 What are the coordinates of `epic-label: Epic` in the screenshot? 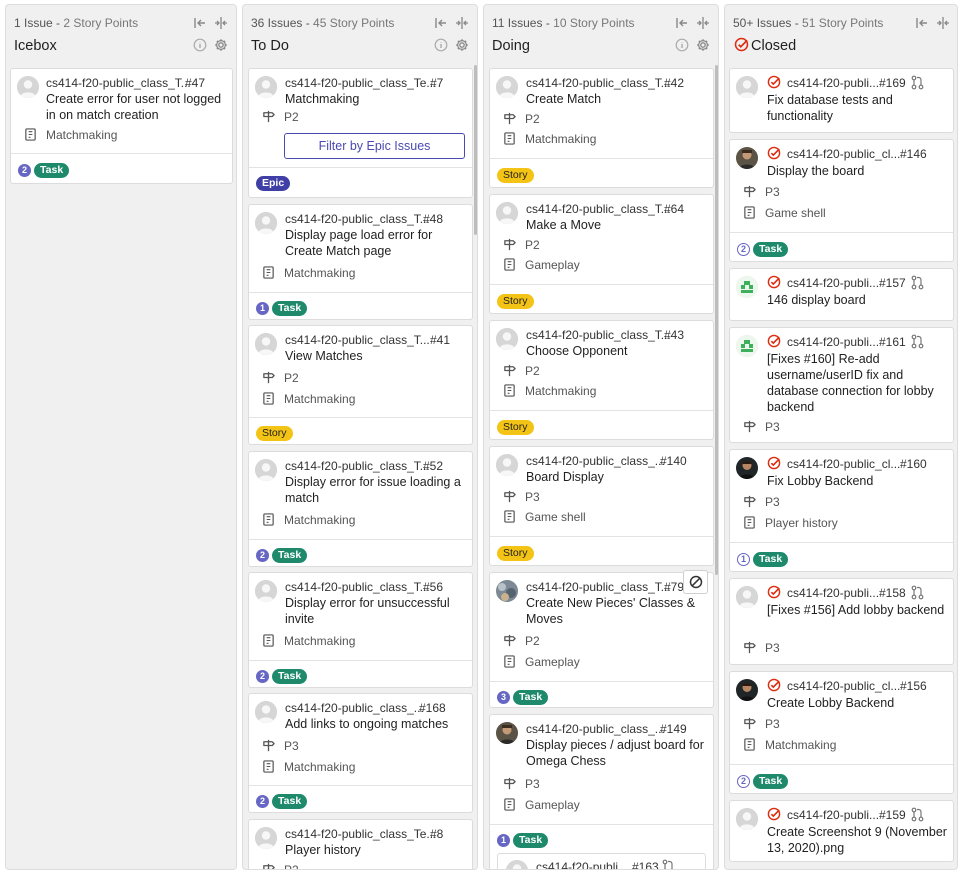 It's located at (273, 184).